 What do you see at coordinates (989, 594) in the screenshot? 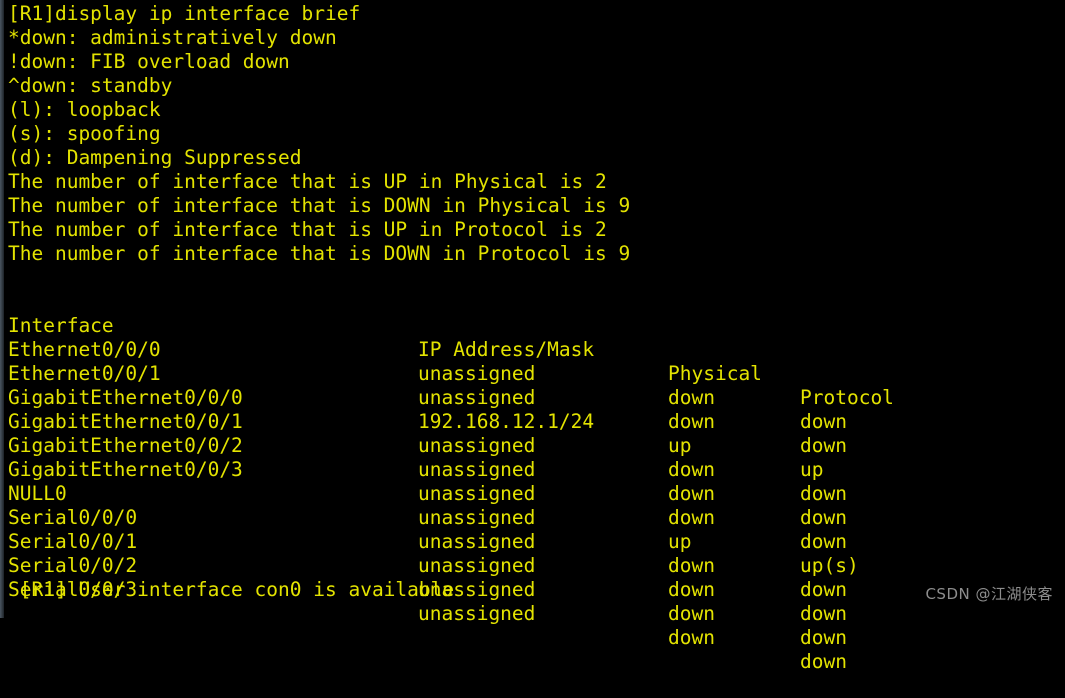
I see `csdn-watermark: CSDN @江湖侠客` at bounding box center [989, 594].